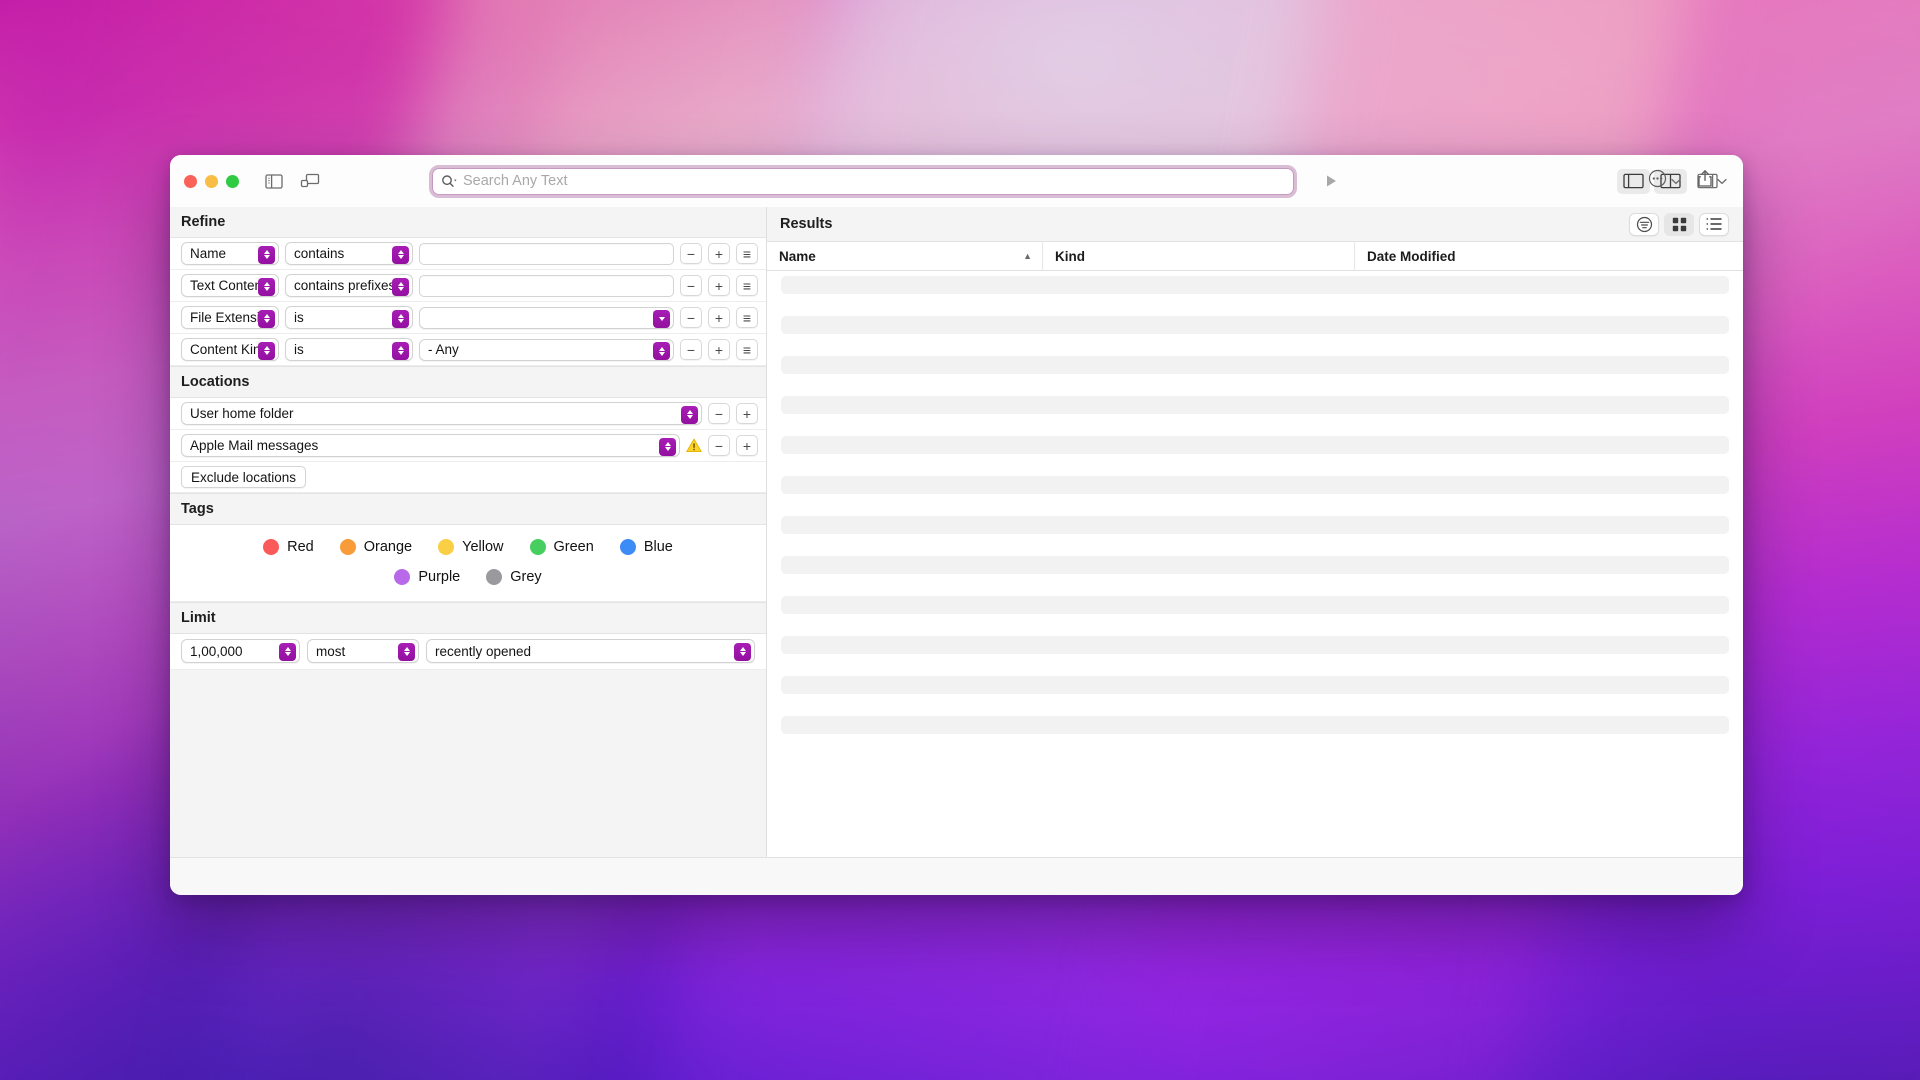 This screenshot has width=1920, height=1080. What do you see at coordinates (349, 253) in the screenshot?
I see `refine-operator-select: contains` at bounding box center [349, 253].